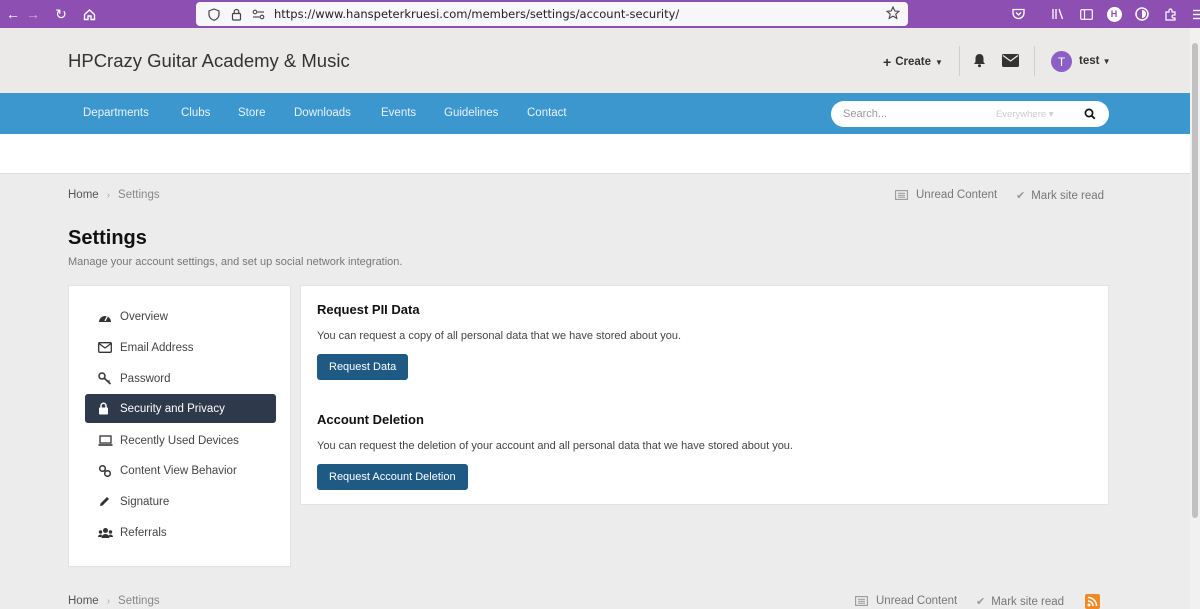 The image size is (1200, 609). I want to click on sidebar-item-devices: Recently Used Devices, so click(180, 440).